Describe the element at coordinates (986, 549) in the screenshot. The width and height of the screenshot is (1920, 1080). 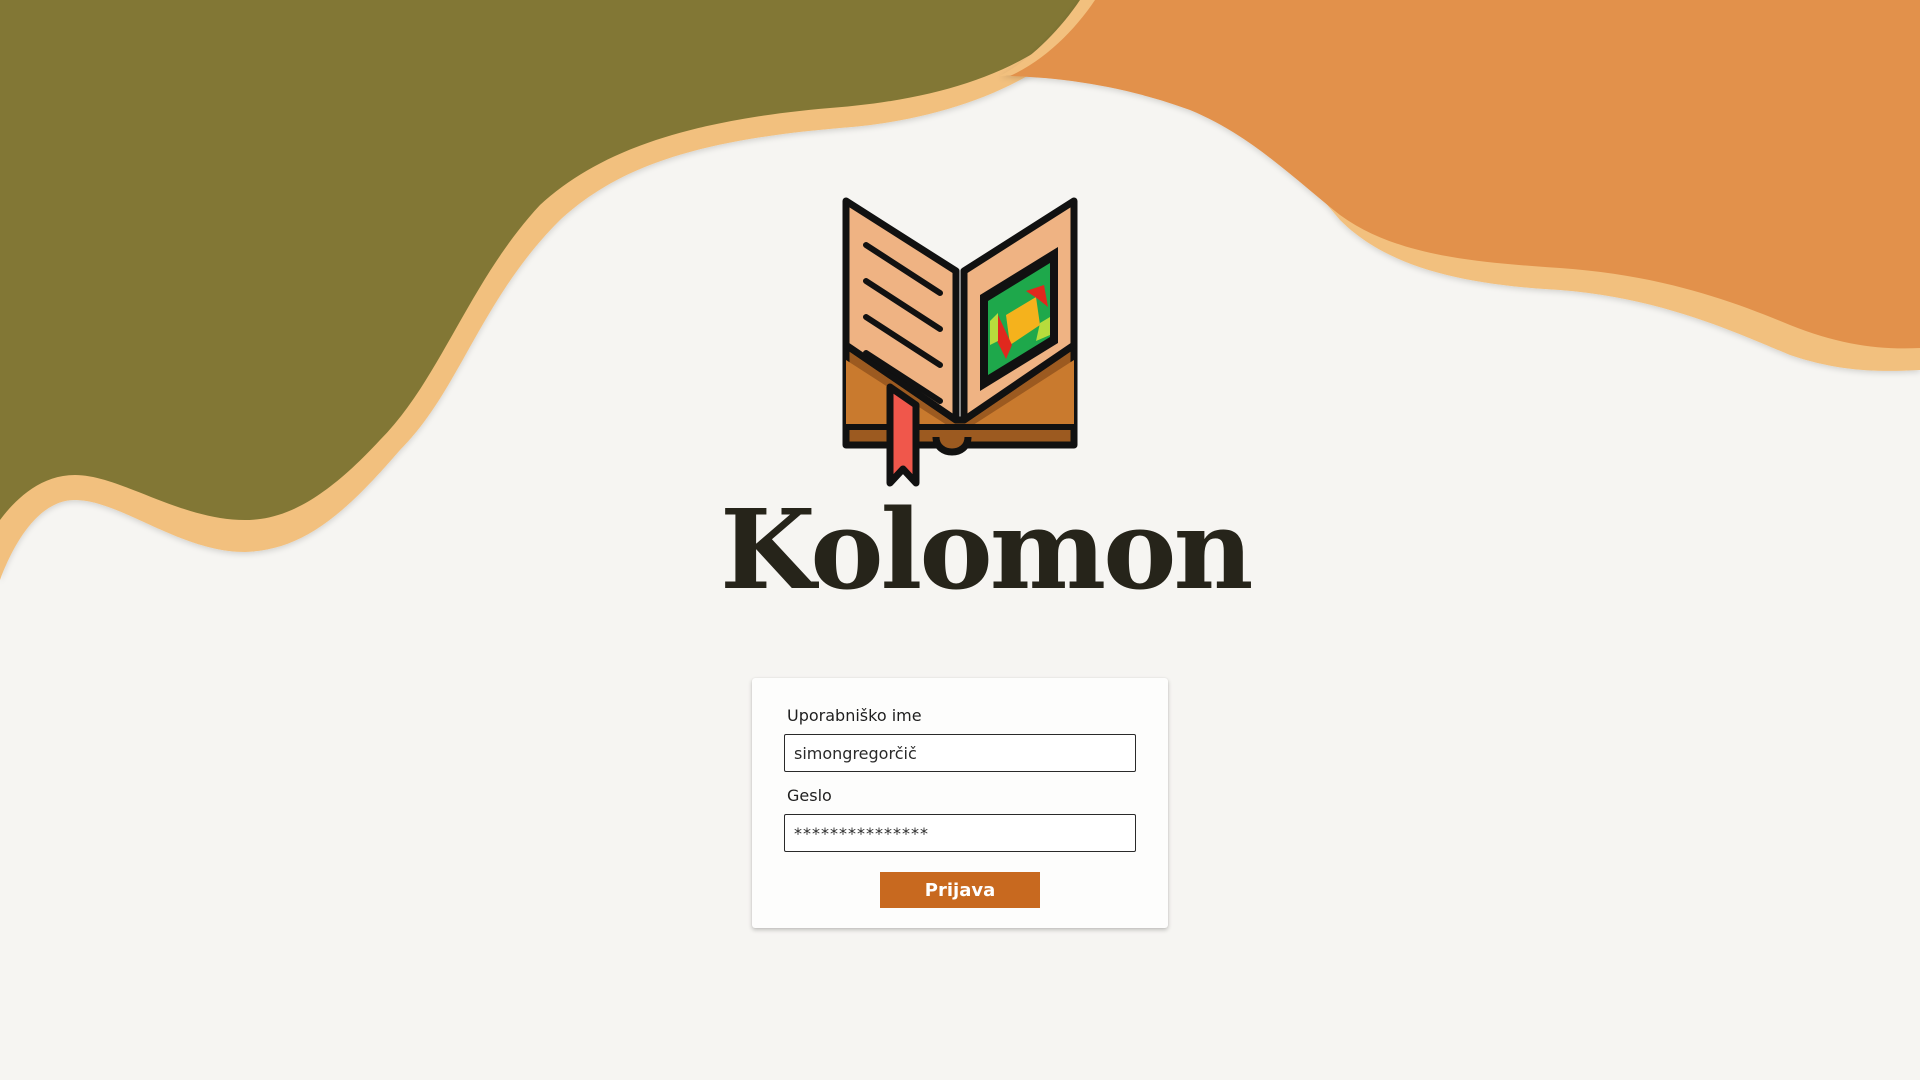
I see `brand-name: Kolomon` at that location.